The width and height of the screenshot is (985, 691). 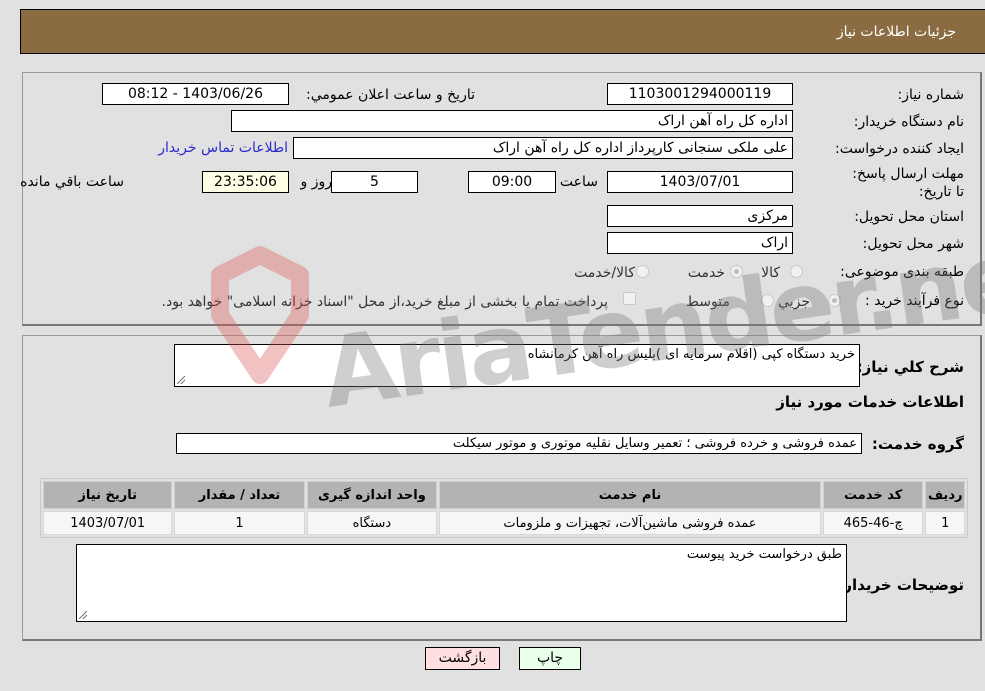 What do you see at coordinates (902, 272) in the screenshot?
I see `category-label: طبقه بندی موضوعی:` at bounding box center [902, 272].